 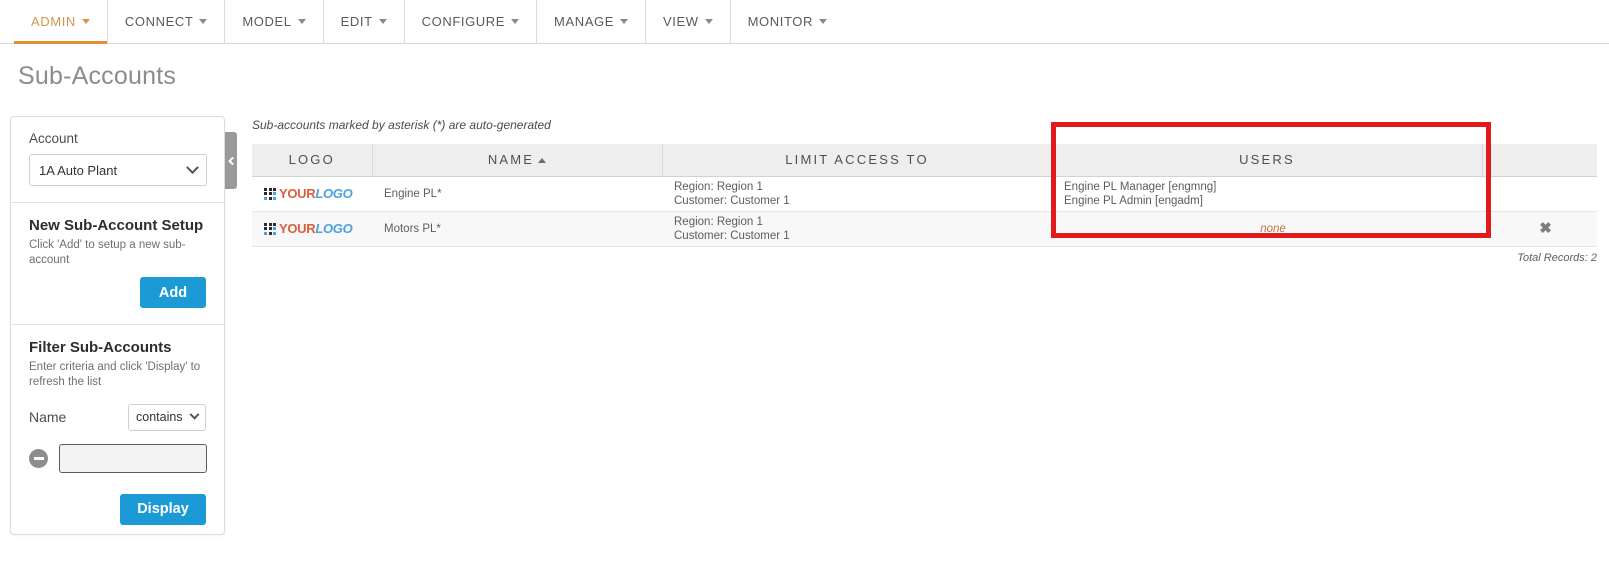 What do you see at coordinates (1267, 160) in the screenshot?
I see `column-header-users: USERS` at bounding box center [1267, 160].